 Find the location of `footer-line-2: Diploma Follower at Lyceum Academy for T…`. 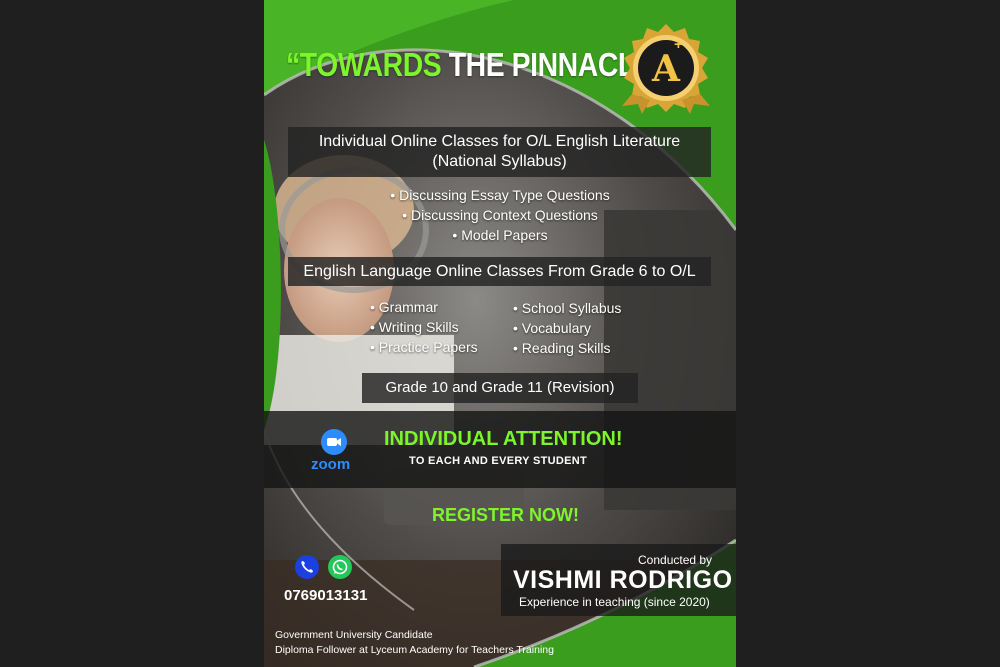

footer-line-2: Diploma Follower at Lyceum Academy for T… is located at coordinates (414, 650).